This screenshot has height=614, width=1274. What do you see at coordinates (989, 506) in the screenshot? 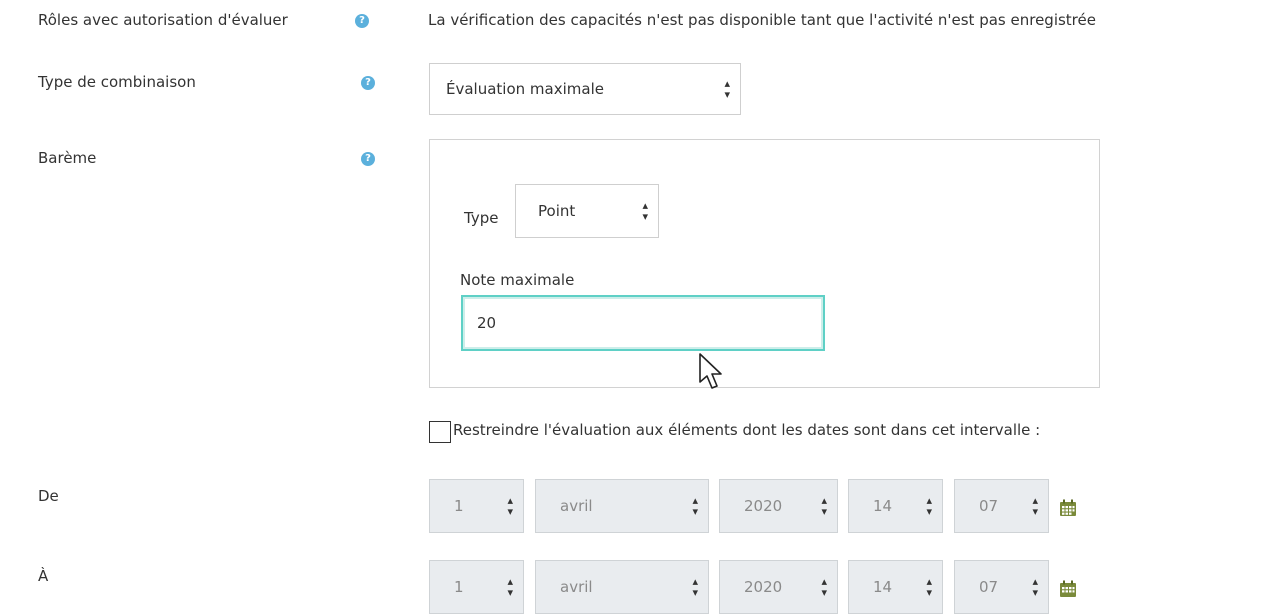
I see `from-minute-value: 07` at bounding box center [989, 506].